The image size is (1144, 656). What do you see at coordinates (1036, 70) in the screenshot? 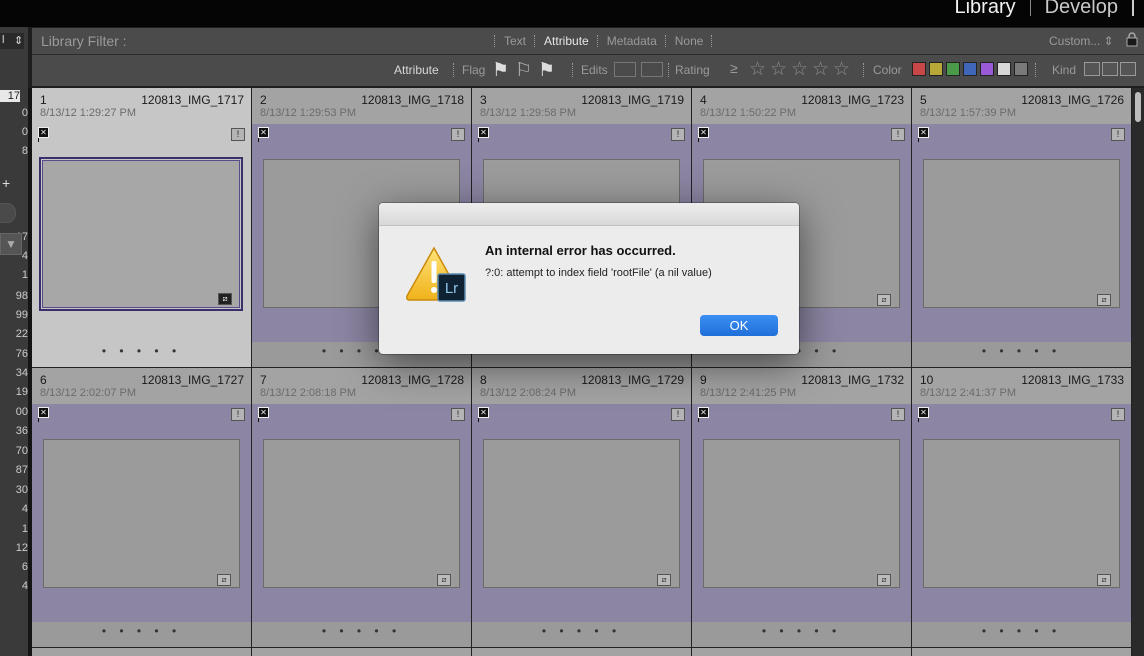
I see `attr-separator` at bounding box center [1036, 70].